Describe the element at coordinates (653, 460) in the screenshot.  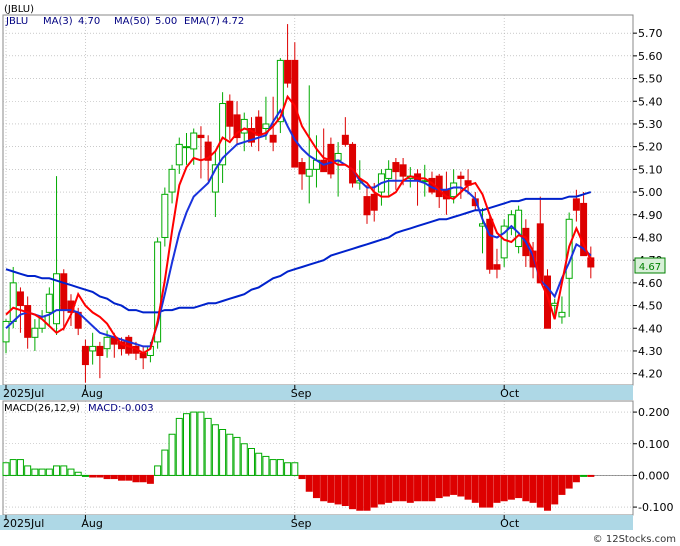
I see `macd-y-axis: 0.200 0.100 0.000 -0.100` at that location.